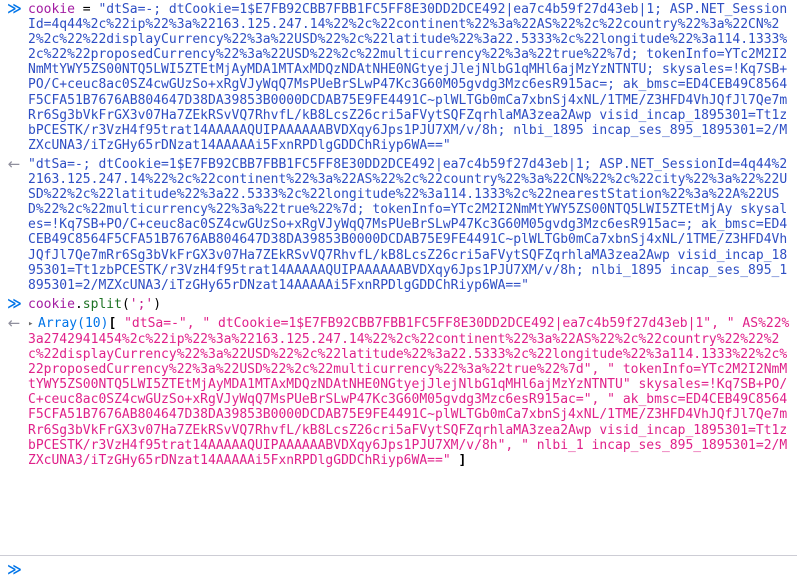 The image size is (797, 586). I want to click on expand-triangle-icon: ▸, so click(33, 324).